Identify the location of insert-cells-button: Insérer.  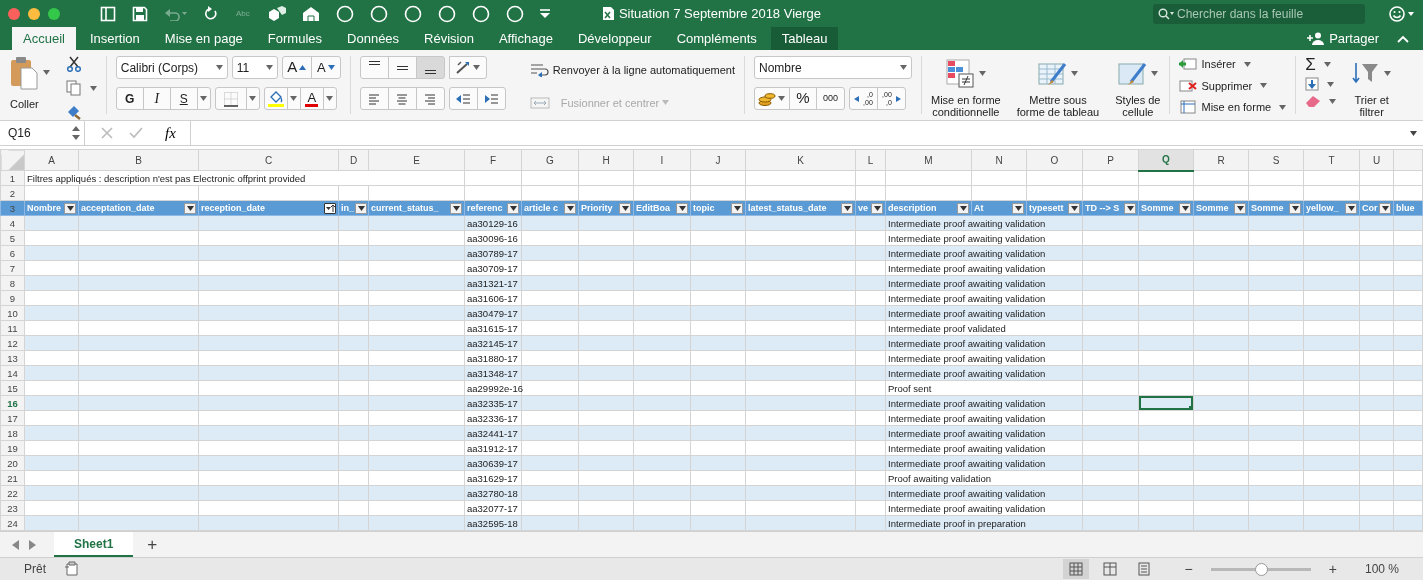
(1233, 64).